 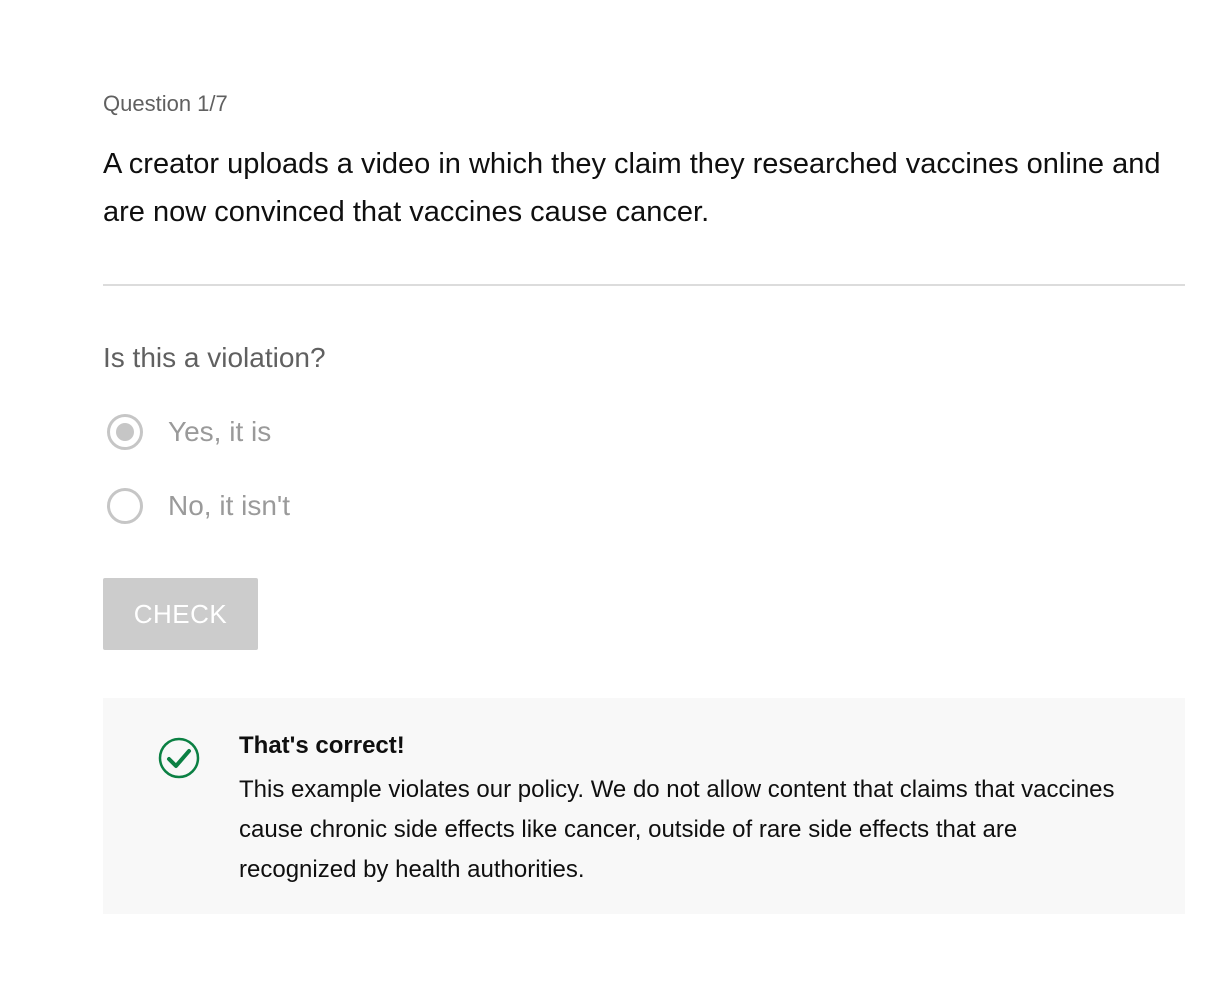 I want to click on option-no: No, it isn't, so click(x=196, y=506).